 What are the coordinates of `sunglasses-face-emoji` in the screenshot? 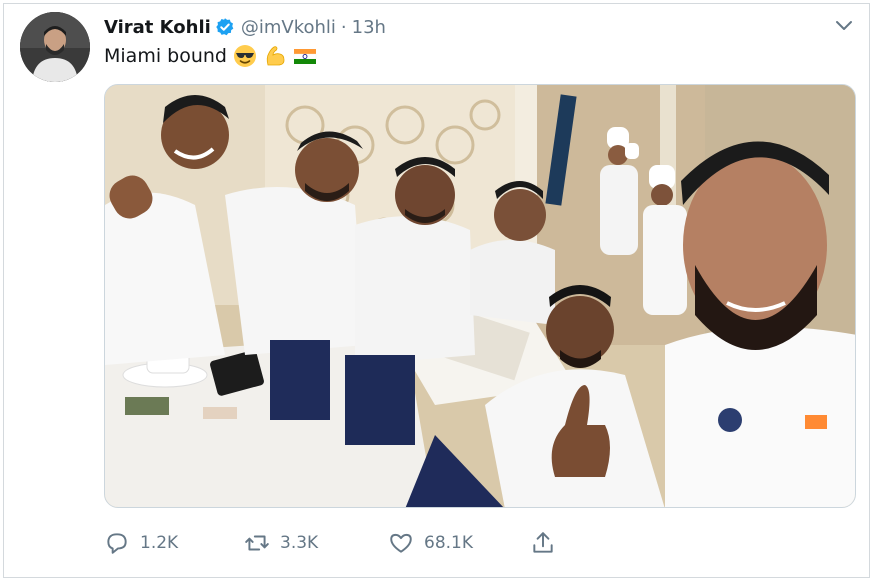 It's located at (245, 56).